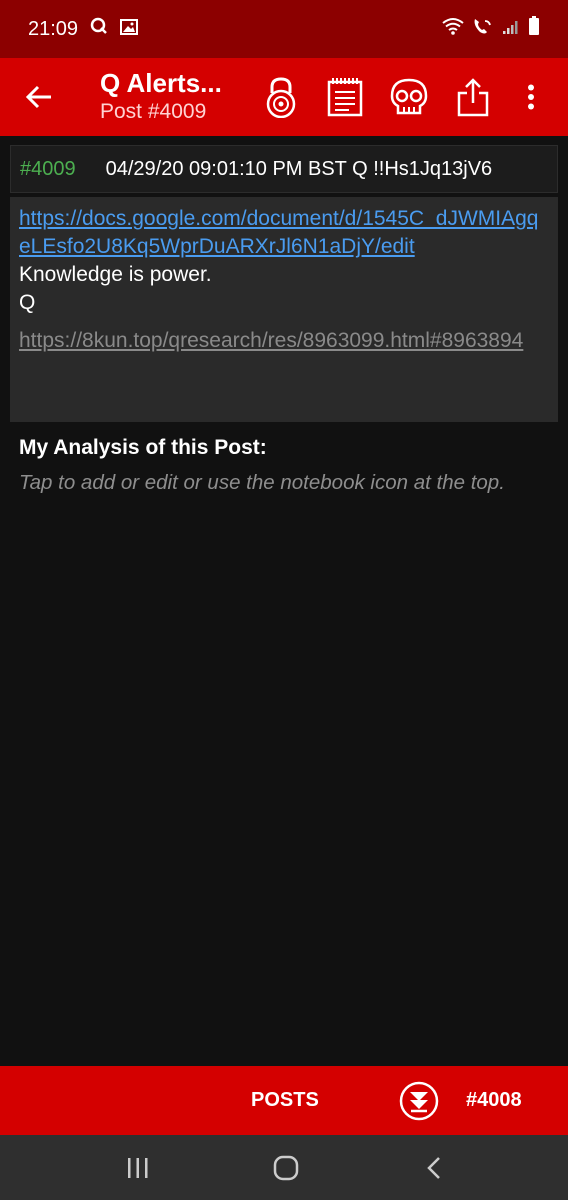 The image size is (568, 1200). I want to click on more-options-button, so click(531, 97).